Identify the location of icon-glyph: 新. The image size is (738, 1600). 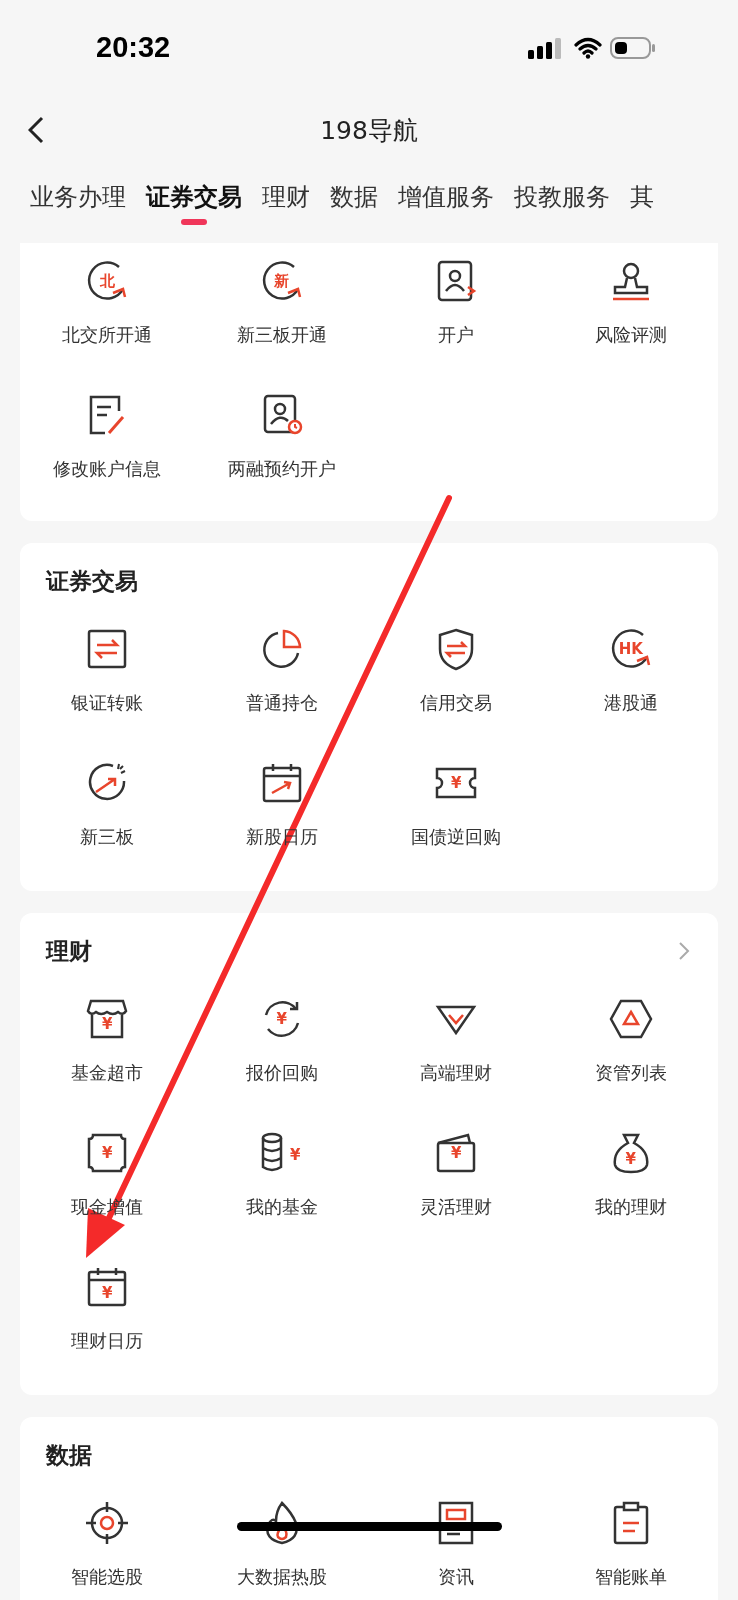
(282, 281).